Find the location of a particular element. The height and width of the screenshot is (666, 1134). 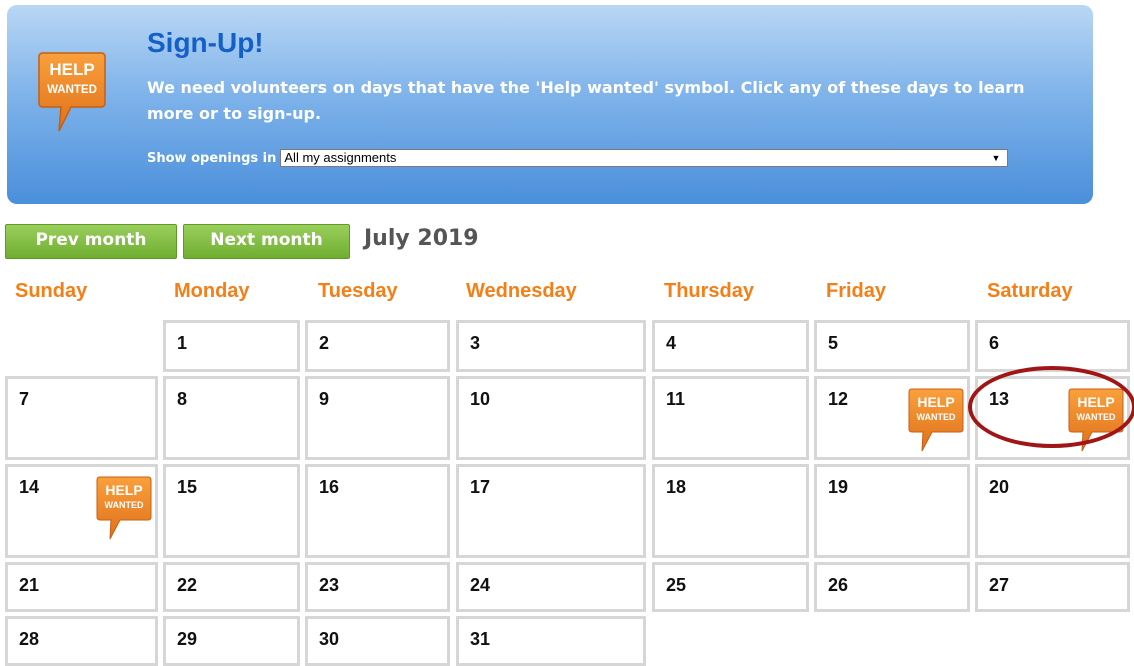

calendar-day-5: 5 is located at coordinates (892, 346).